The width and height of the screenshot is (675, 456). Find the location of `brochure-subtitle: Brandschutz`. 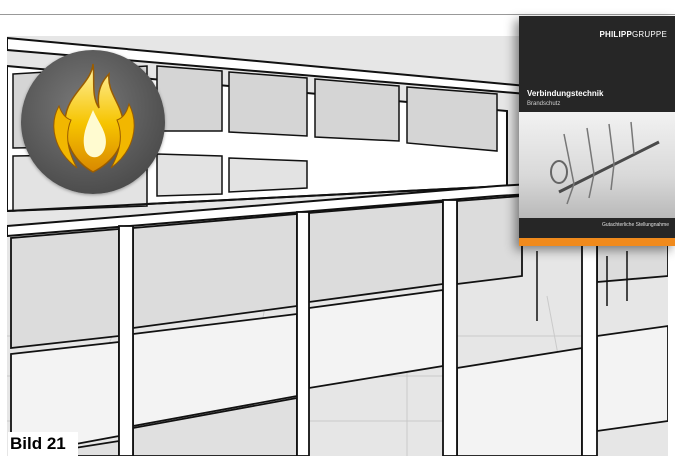

brochure-subtitle: Brandschutz is located at coordinates (544, 104).